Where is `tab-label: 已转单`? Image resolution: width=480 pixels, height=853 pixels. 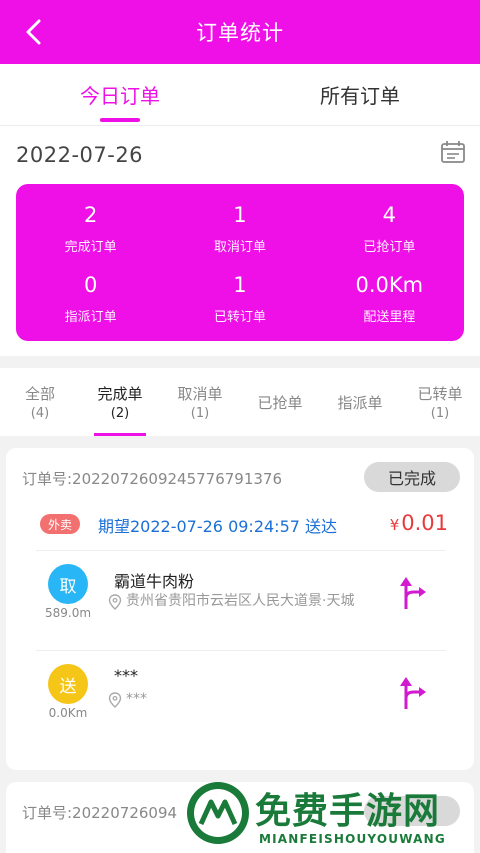
tab-label: 已转单 is located at coordinates (440, 394).